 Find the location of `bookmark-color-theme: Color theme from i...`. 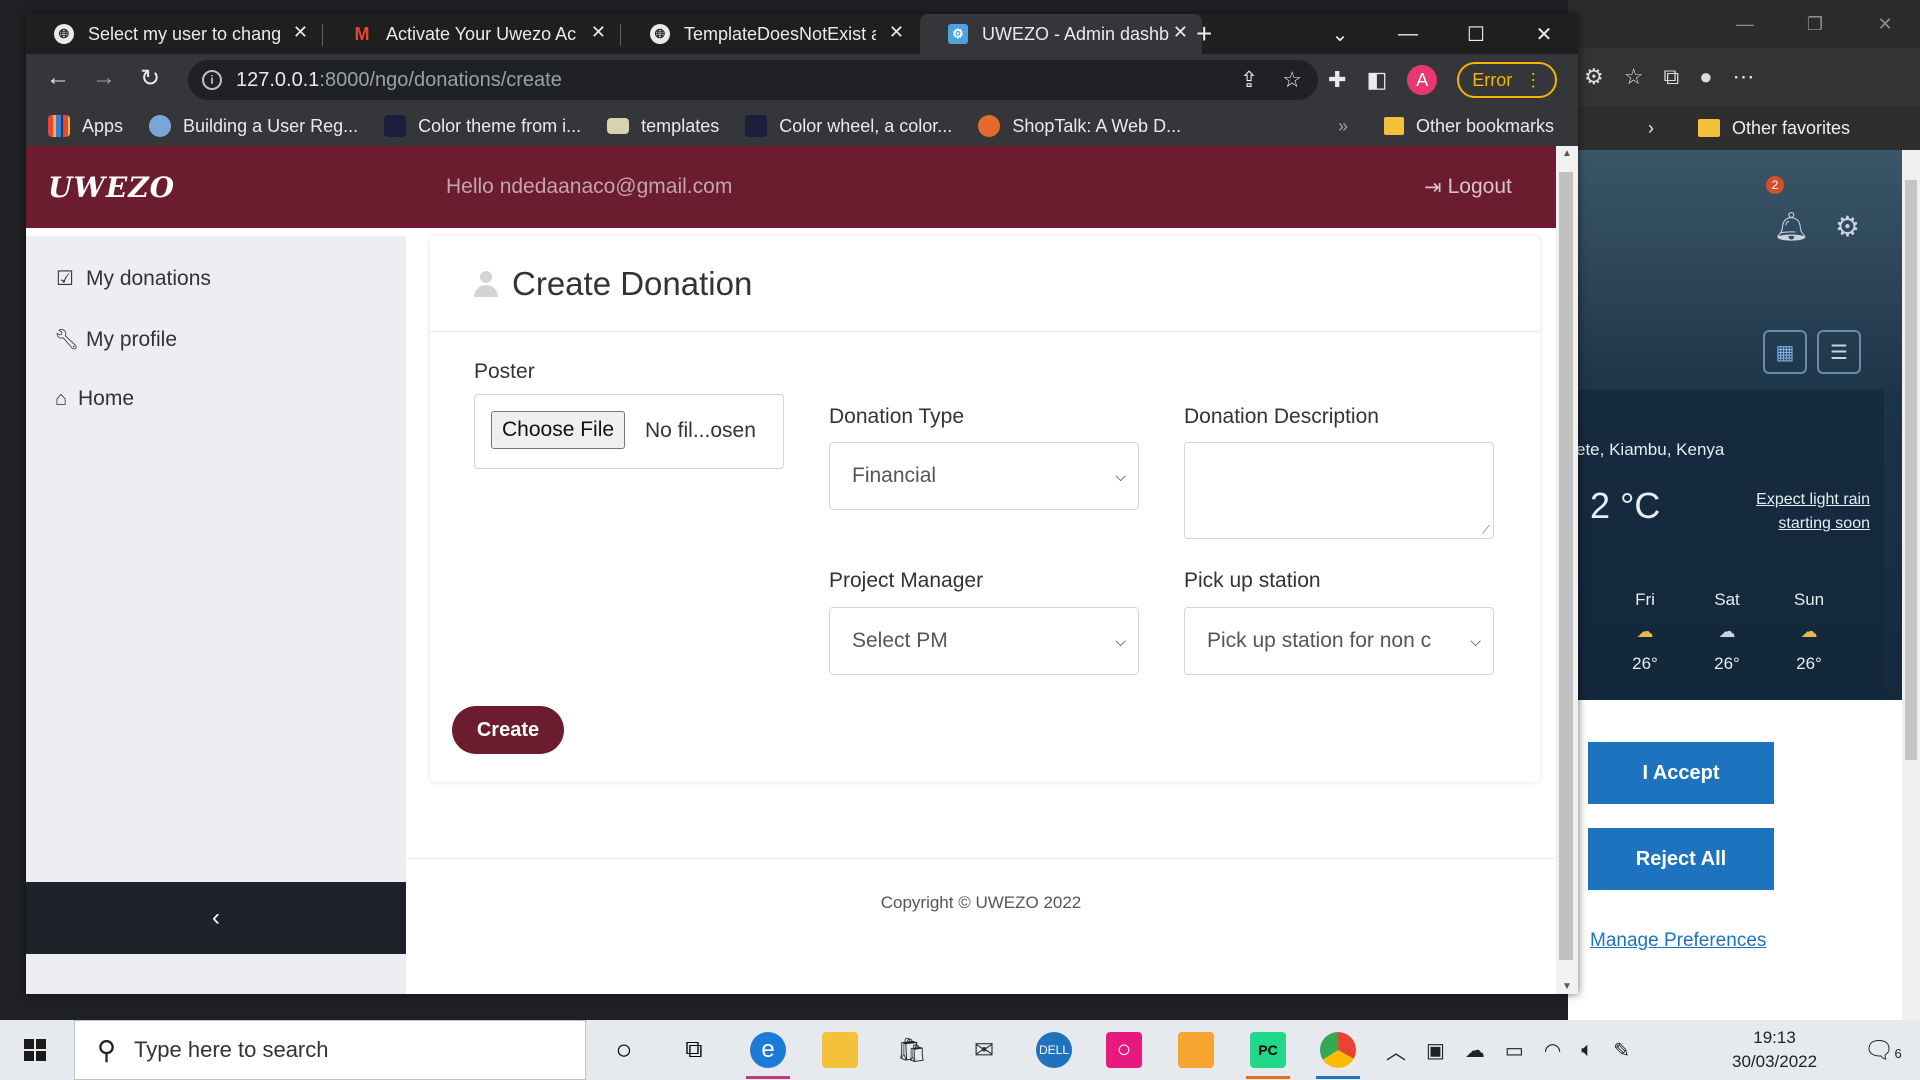

bookmark-color-theme: Color theme from i... is located at coordinates (482, 126).